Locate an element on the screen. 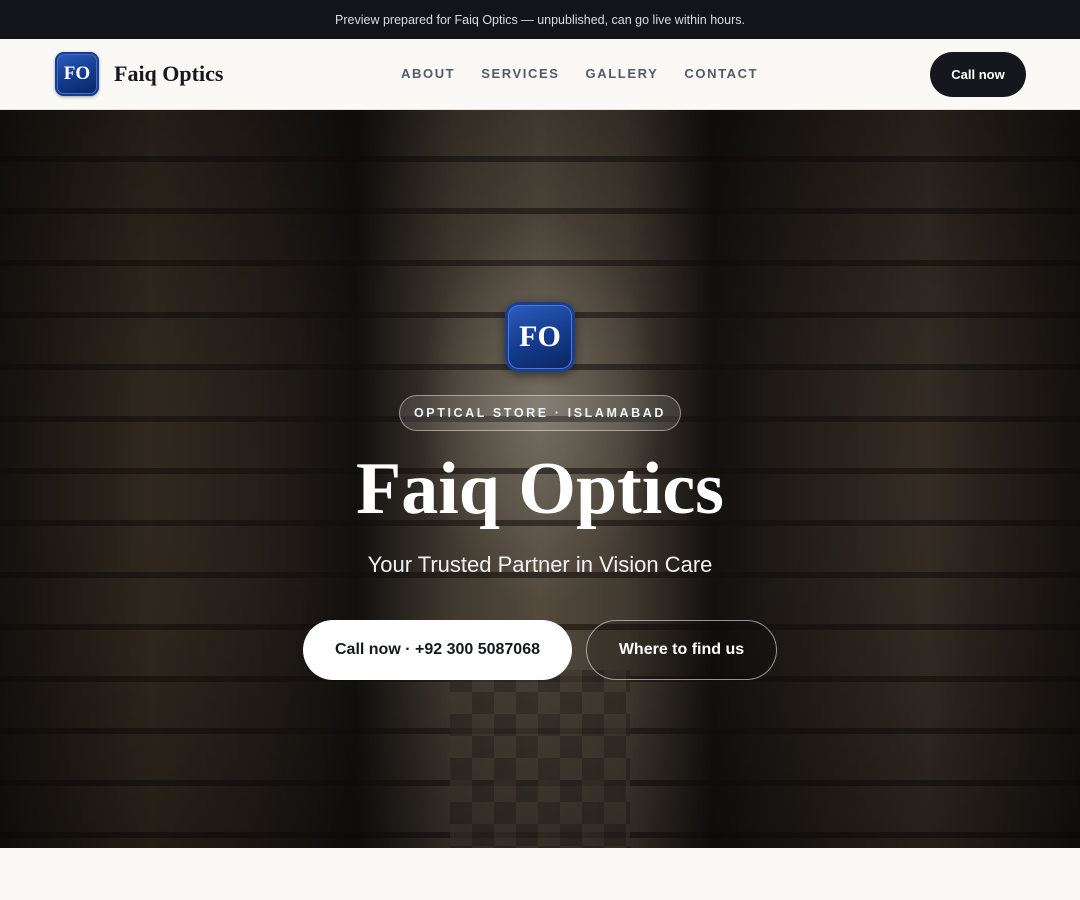  header-call-button: Call now is located at coordinates (978, 74).